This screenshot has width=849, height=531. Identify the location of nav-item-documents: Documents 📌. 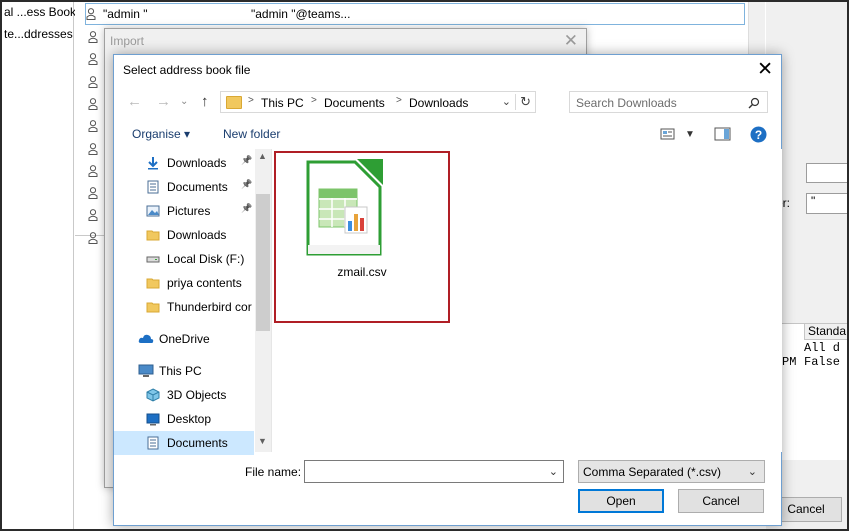
(184, 187).